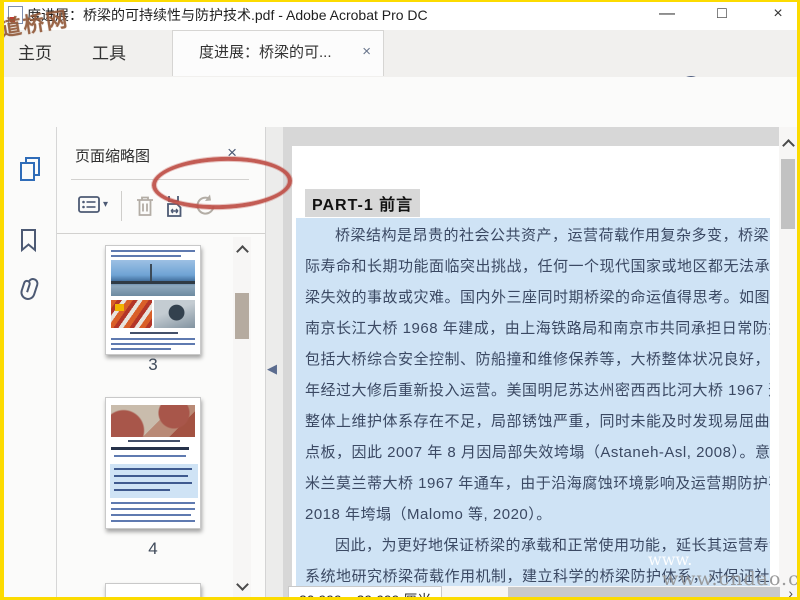 The height and width of the screenshot is (600, 800). What do you see at coordinates (89, 205) in the screenshot?
I see `thumbnail-options-icon` at bounding box center [89, 205].